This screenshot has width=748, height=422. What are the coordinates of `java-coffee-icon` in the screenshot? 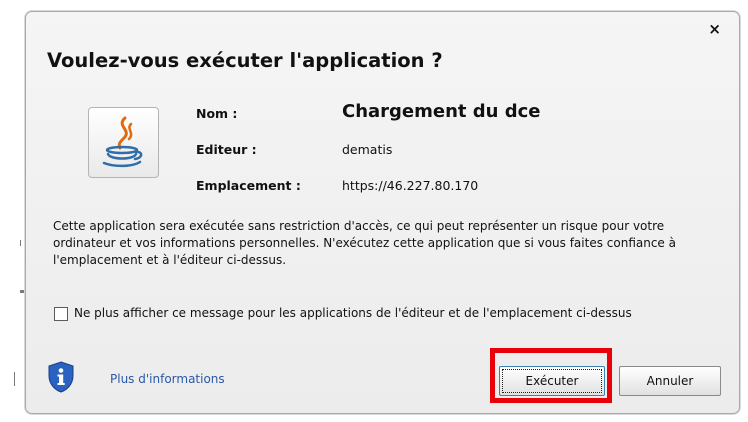 It's located at (123, 142).